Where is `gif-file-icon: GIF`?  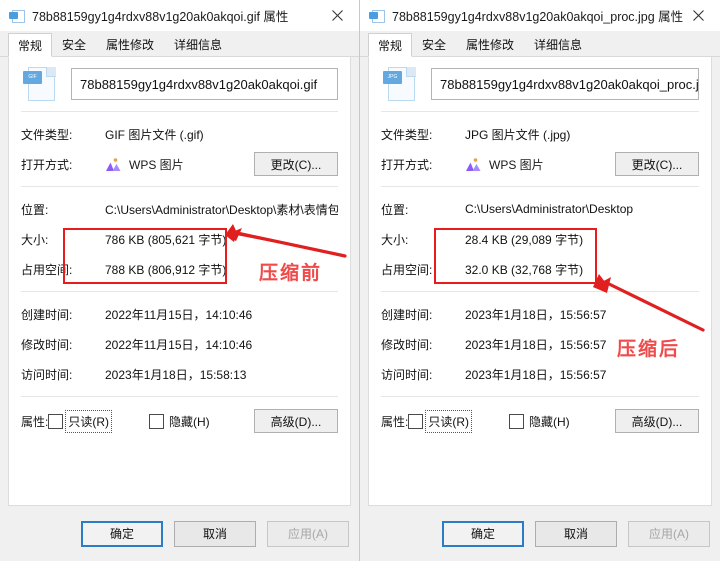 gif-file-icon: GIF is located at coordinates (40, 84).